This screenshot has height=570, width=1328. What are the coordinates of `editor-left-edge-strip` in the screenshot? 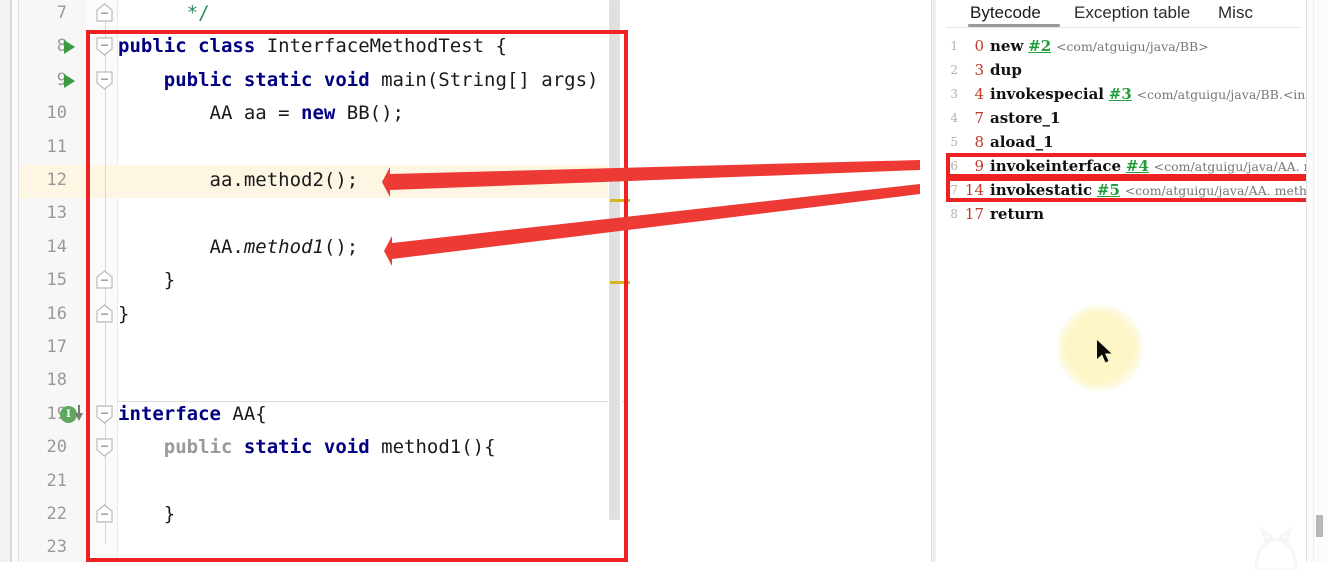 It's located at (5, 281).